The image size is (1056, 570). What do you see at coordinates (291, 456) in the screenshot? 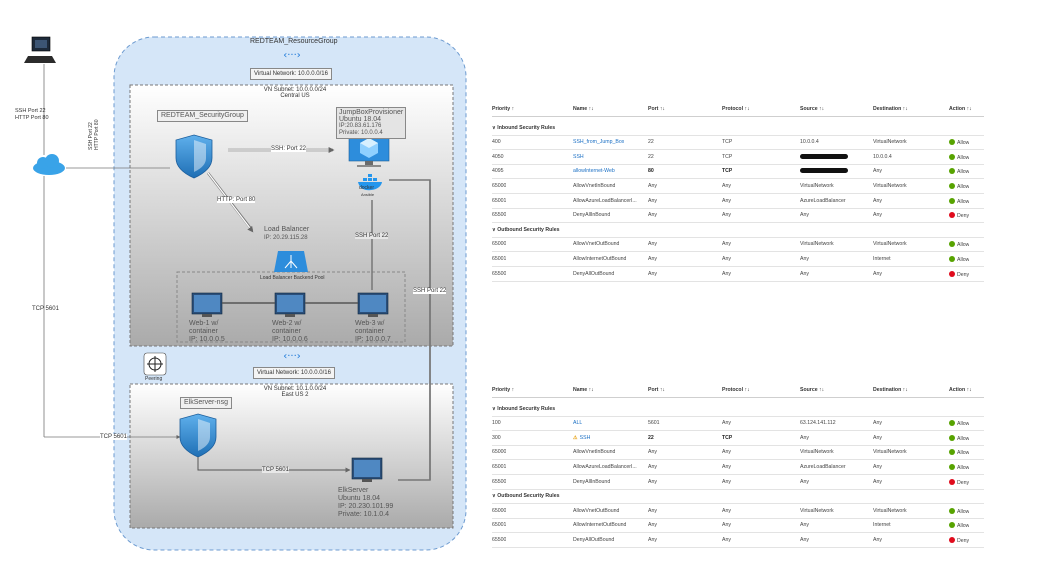
I see `subnet2-box` at bounding box center [291, 456].